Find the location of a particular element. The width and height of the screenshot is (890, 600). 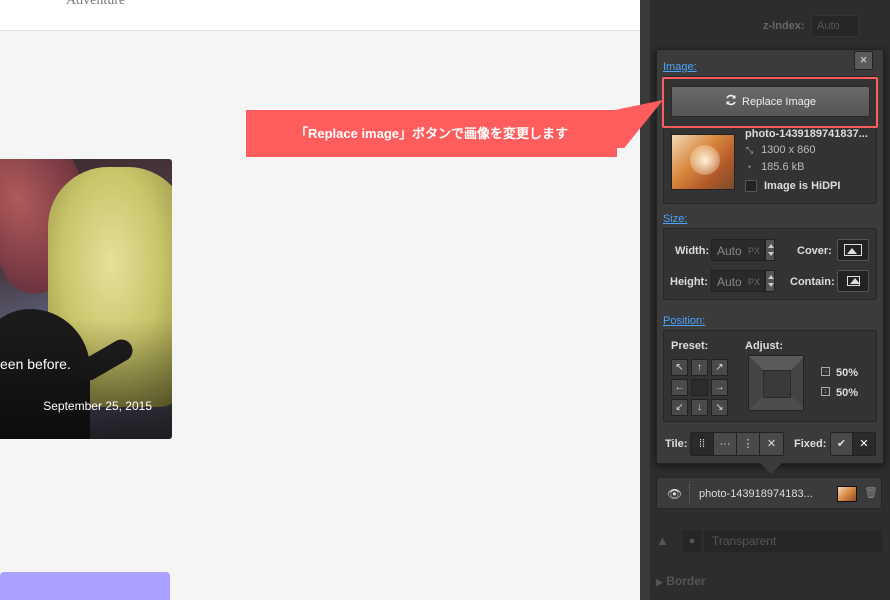

annotation-callout: 「Replace image」ボタンで画像を変更します is located at coordinates (431, 133).